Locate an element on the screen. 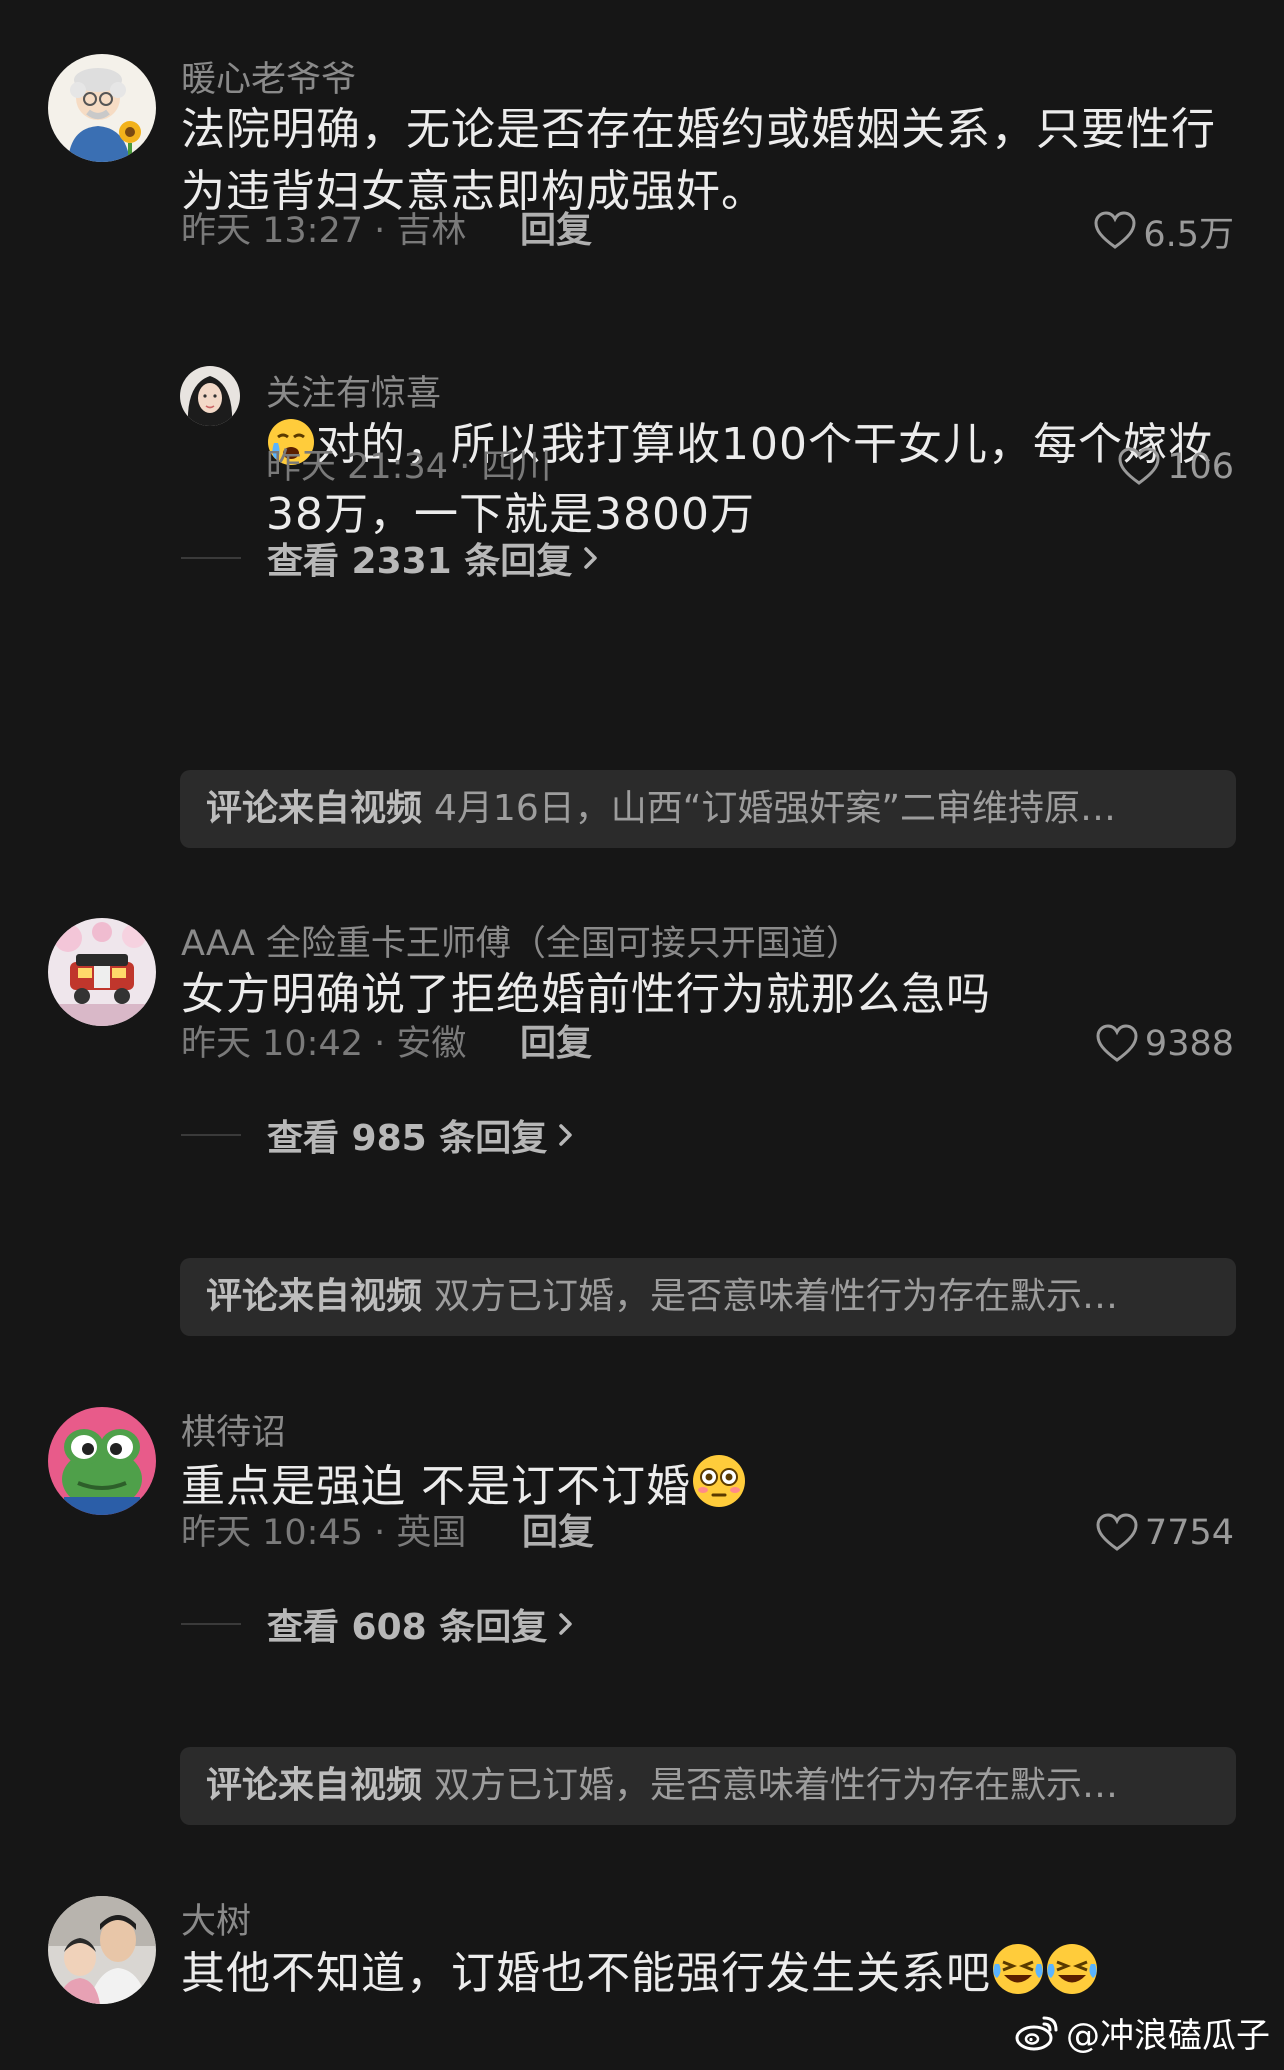 The height and width of the screenshot is (2070, 1284). reply-like-button: 106 is located at coordinates (1175, 467).